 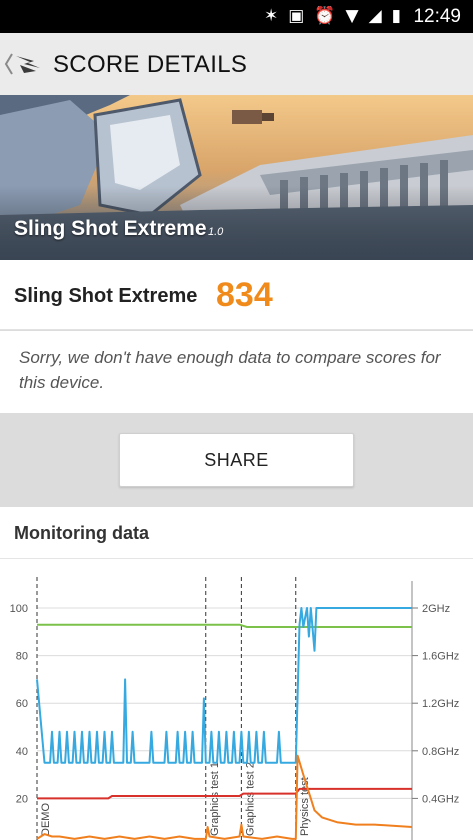 I want to click on right-tick-label: 1.6GHz, so click(x=440, y=657).